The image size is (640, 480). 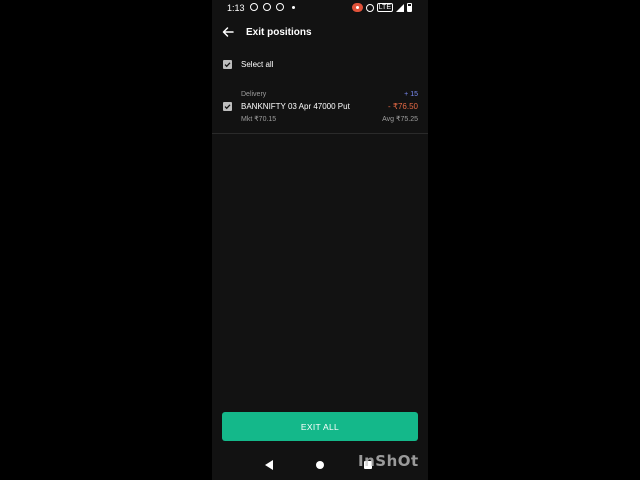 I want to click on nav-back-icon, so click(x=269, y=465).